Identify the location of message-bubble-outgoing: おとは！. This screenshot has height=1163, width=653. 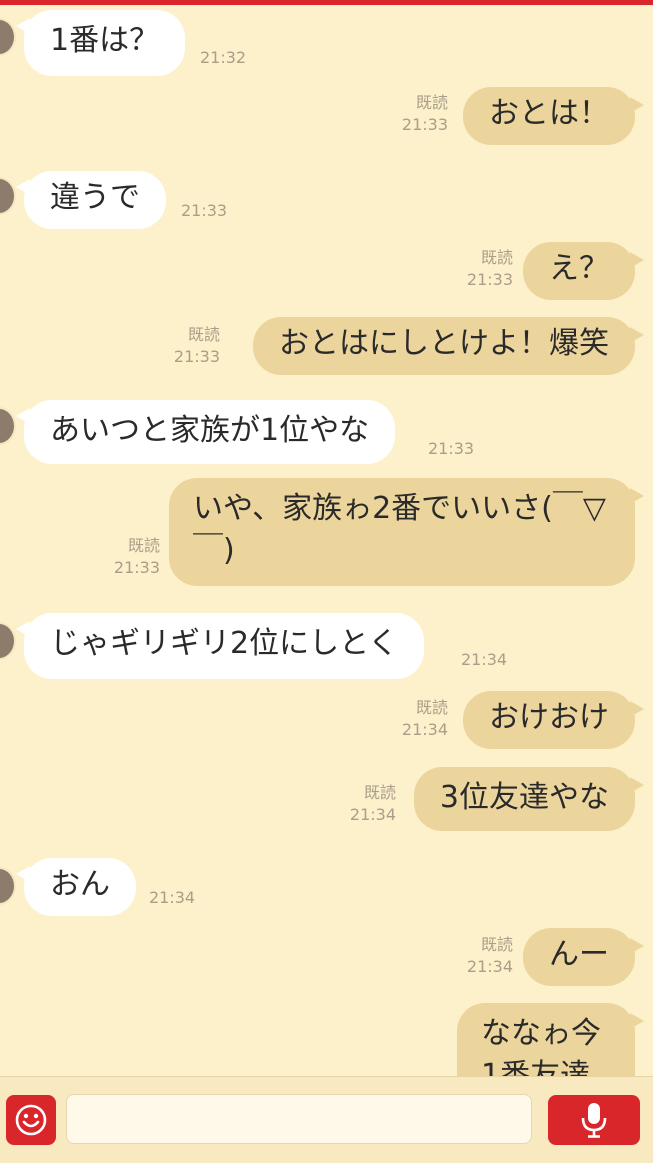
(553, 116).